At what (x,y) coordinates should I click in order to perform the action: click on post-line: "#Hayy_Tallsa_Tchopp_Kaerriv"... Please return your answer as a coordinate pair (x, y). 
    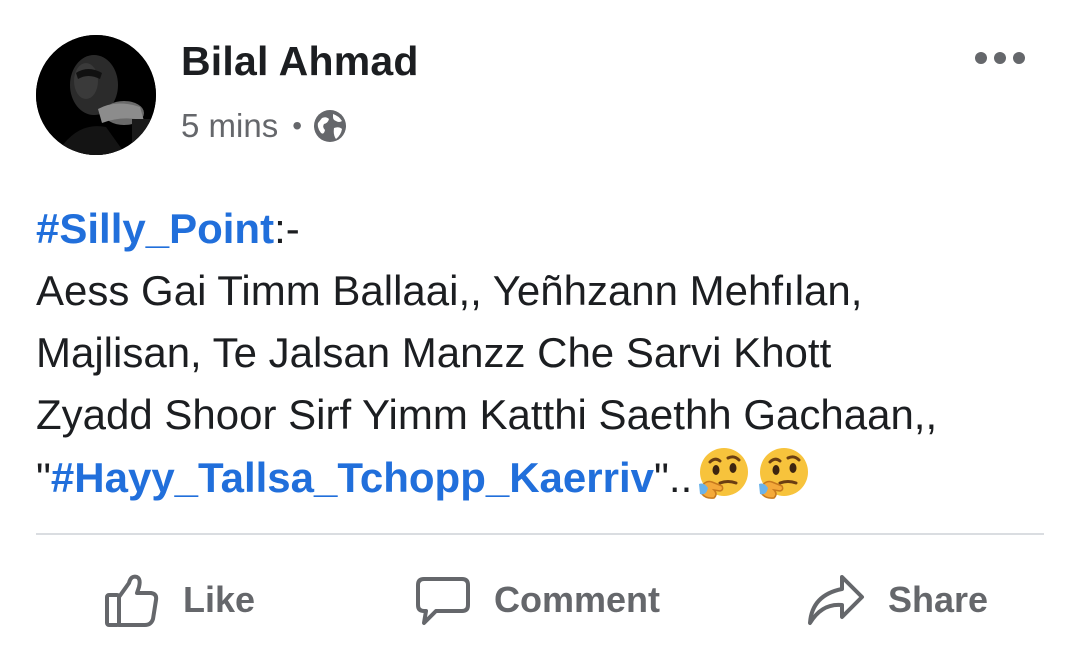
    Looking at the image, I should click on (546, 477).